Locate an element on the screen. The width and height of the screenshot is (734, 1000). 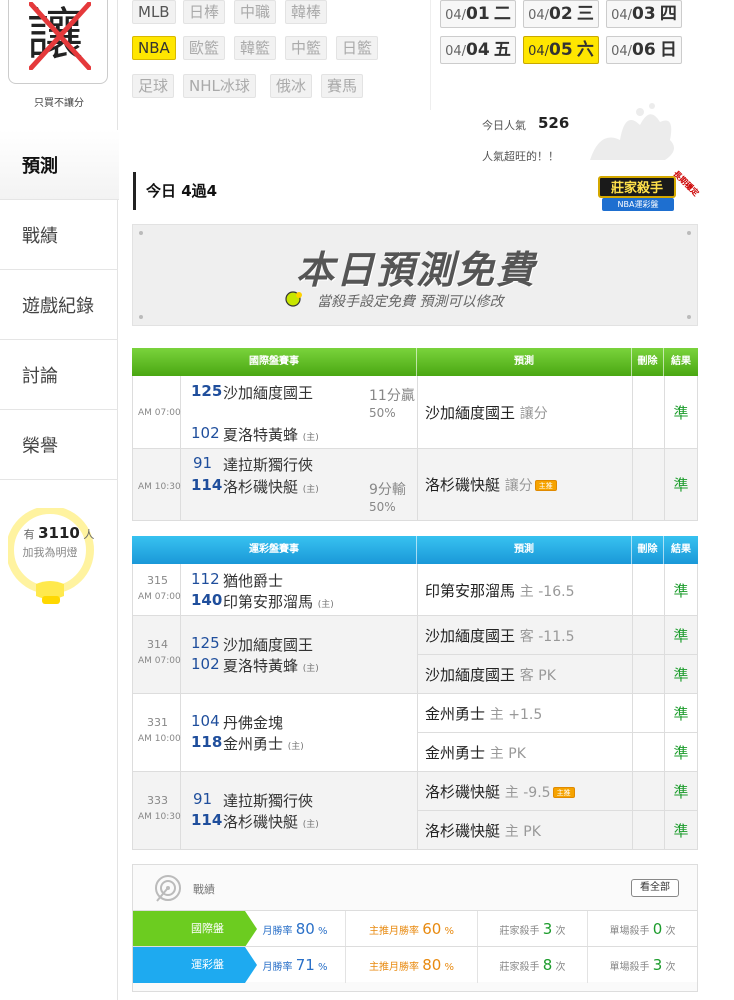
date-day: 02 is located at coordinates (561, 14).